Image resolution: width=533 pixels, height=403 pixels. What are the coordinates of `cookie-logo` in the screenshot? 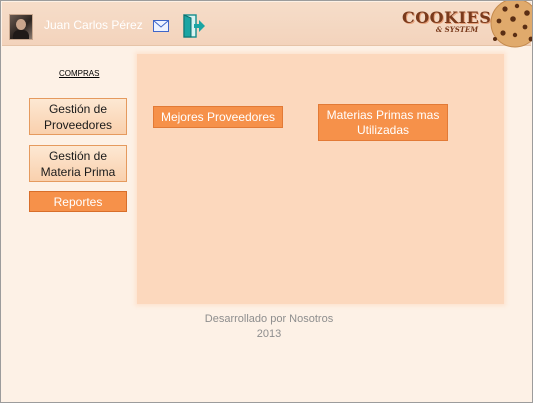 It's located at (511, 24).